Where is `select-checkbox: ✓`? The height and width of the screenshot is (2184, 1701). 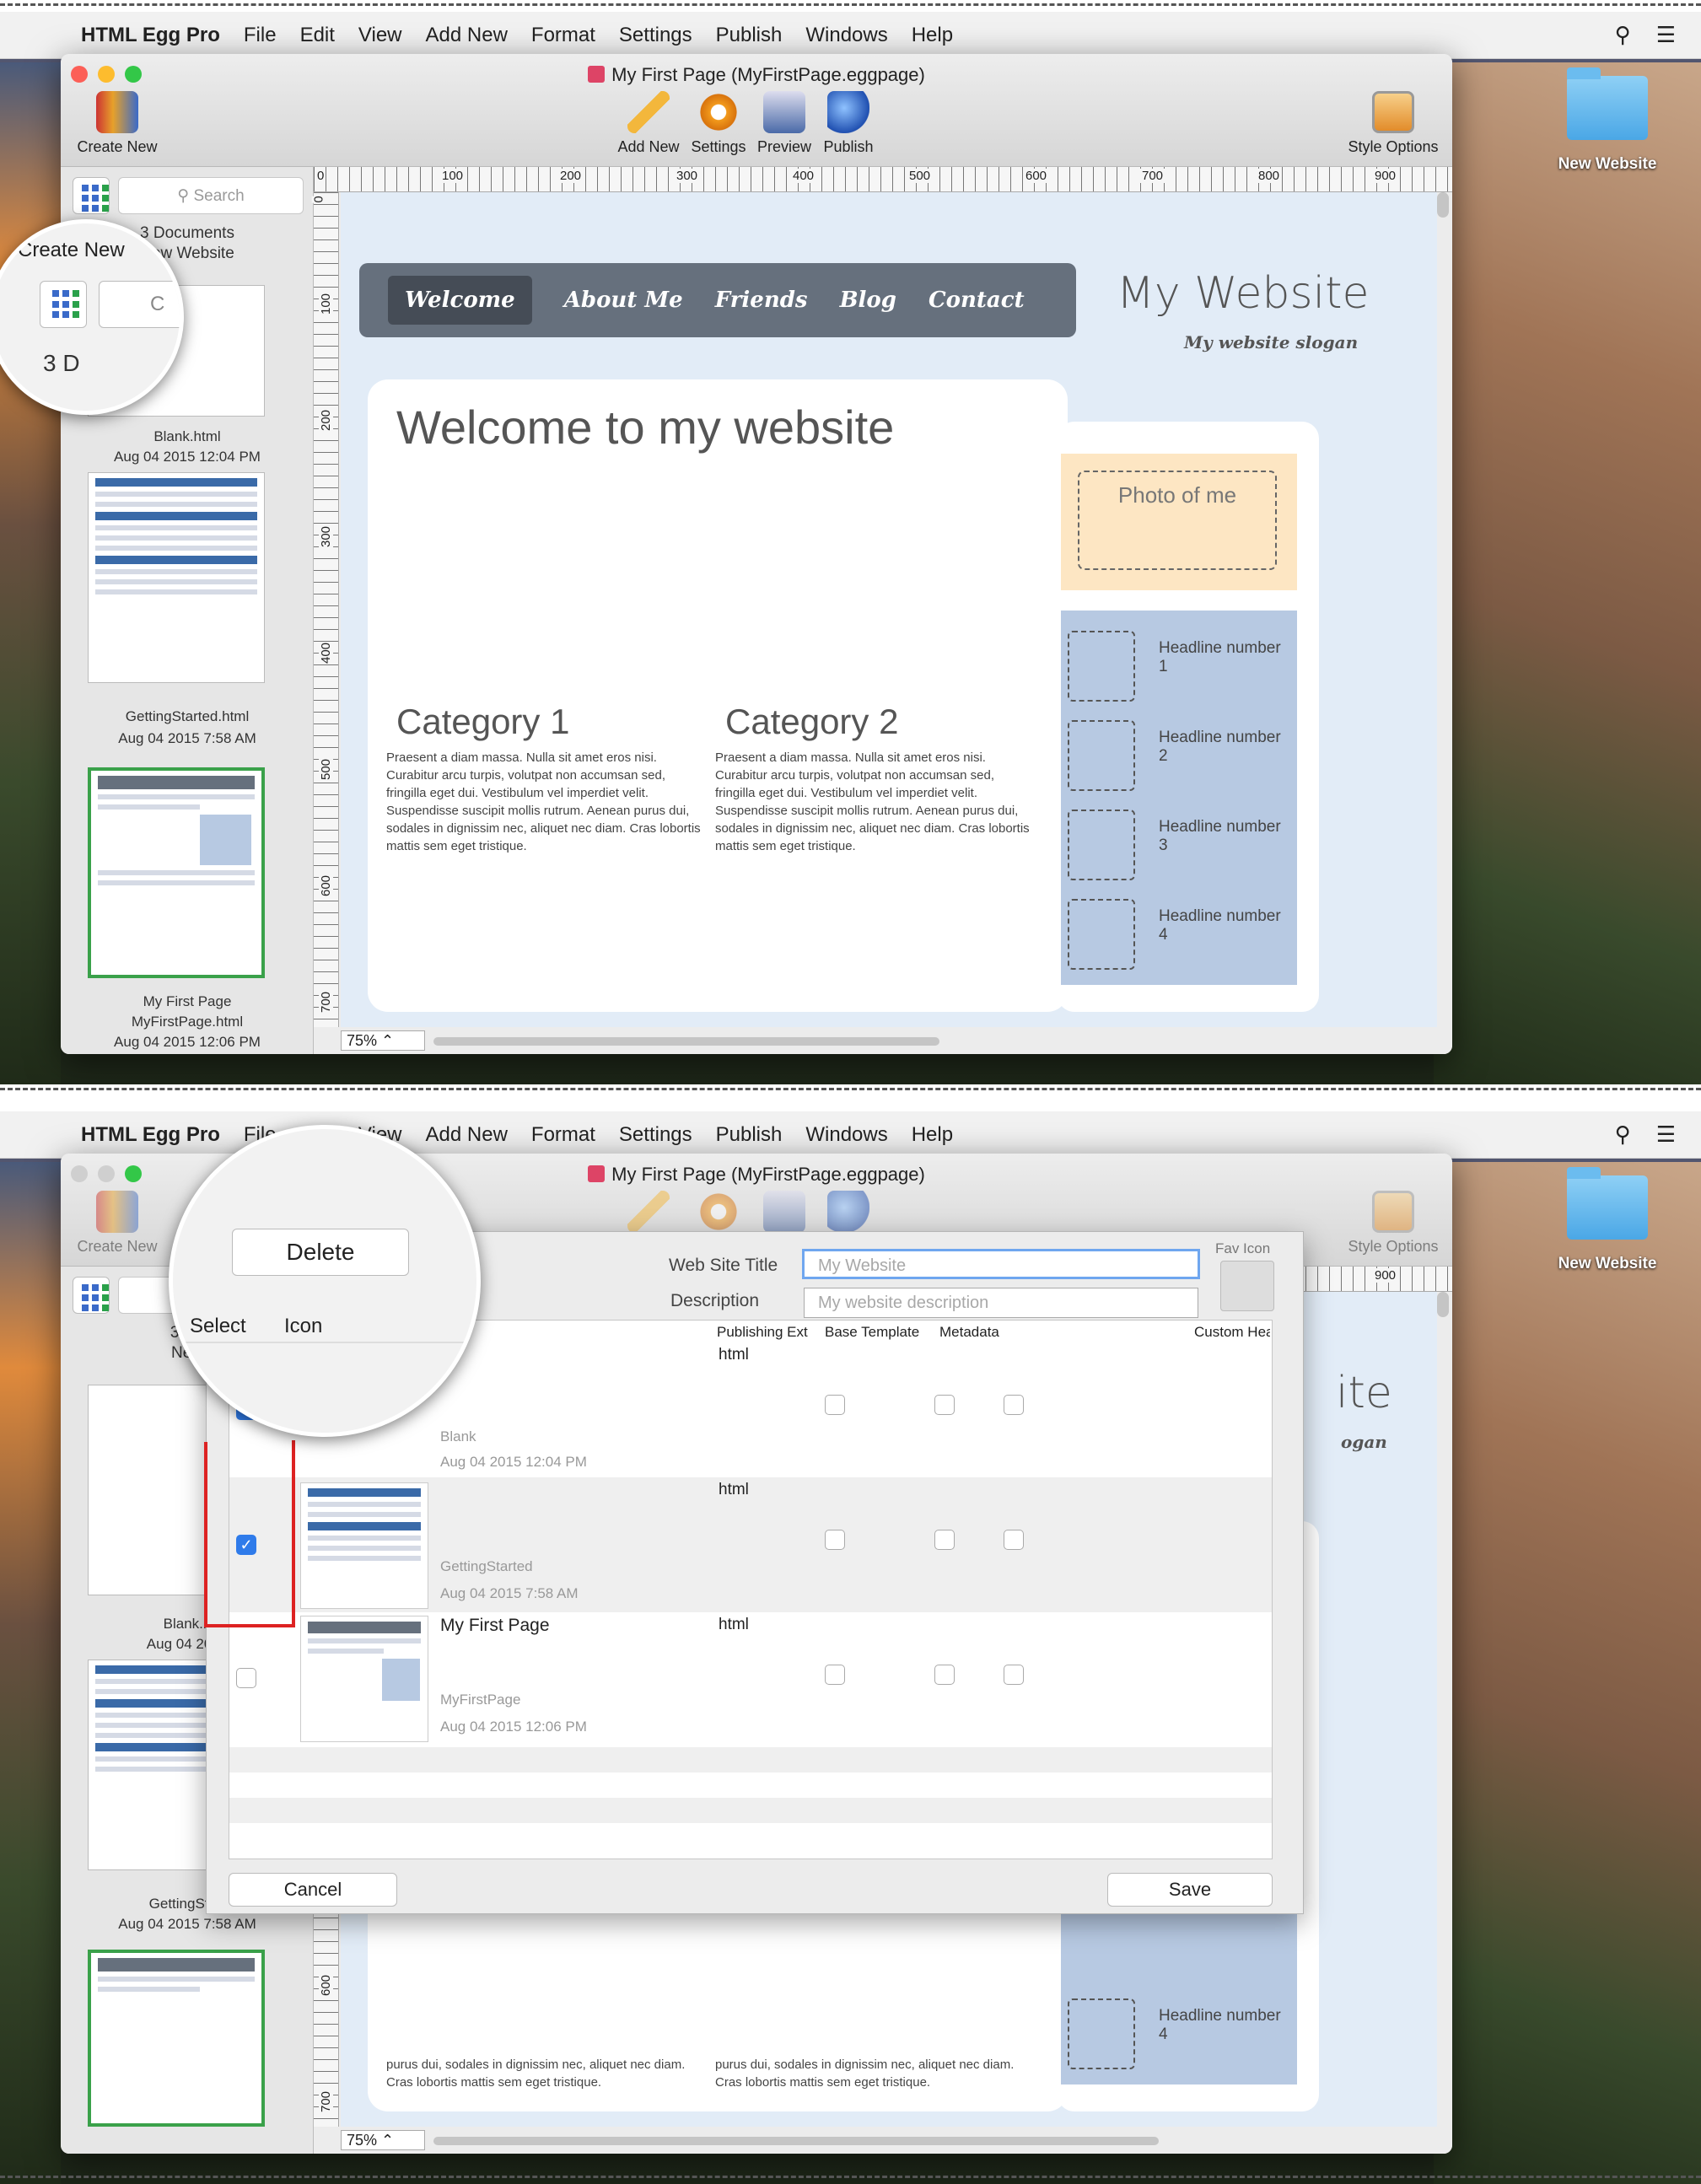 select-checkbox: ✓ is located at coordinates (246, 1545).